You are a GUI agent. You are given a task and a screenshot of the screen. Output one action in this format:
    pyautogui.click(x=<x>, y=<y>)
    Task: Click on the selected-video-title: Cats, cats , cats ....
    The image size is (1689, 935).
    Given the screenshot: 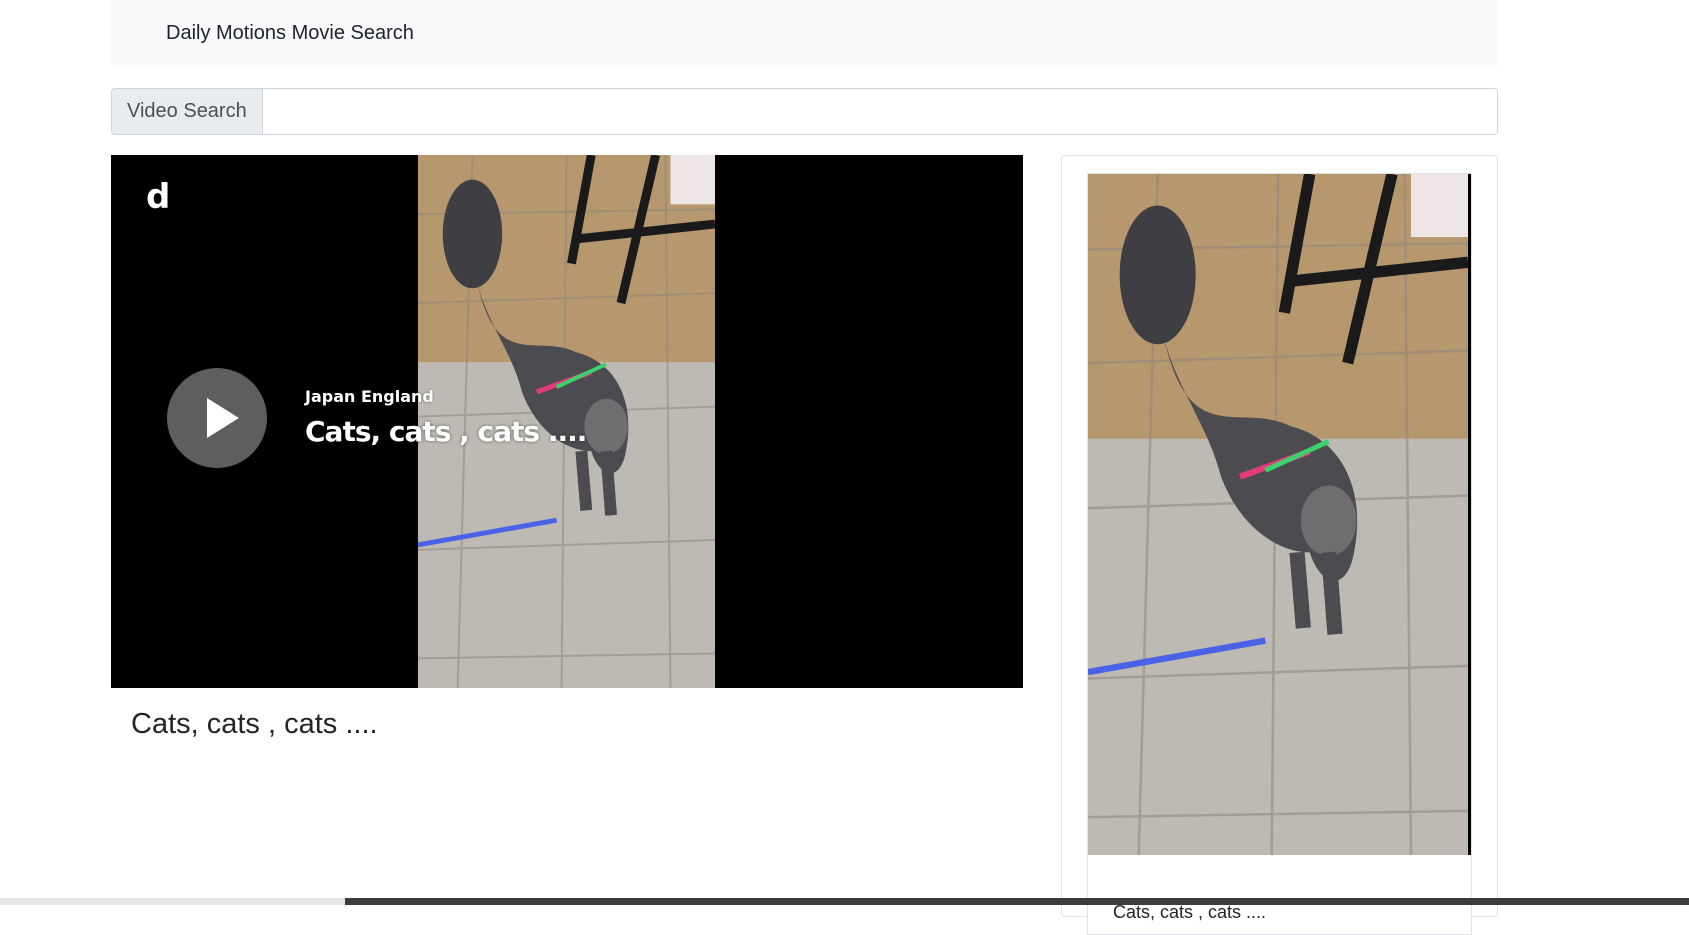 What is the action you would take?
    pyautogui.click(x=254, y=724)
    